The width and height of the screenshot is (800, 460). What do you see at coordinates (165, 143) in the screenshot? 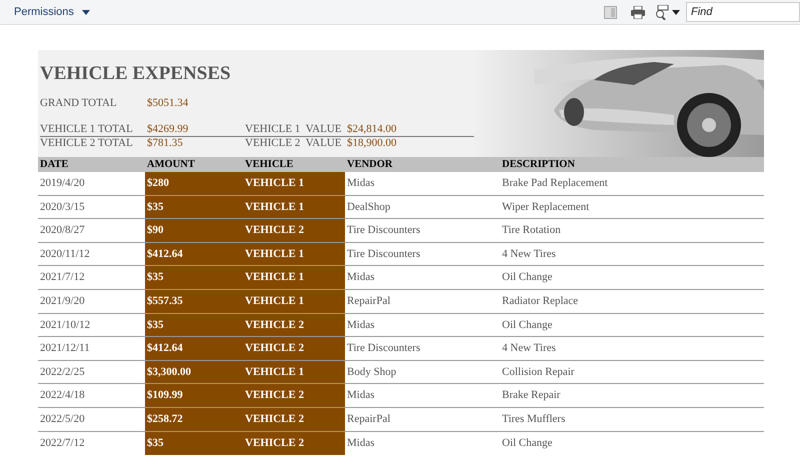
I see `vehicle-total-value: $781.35` at bounding box center [165, 143].